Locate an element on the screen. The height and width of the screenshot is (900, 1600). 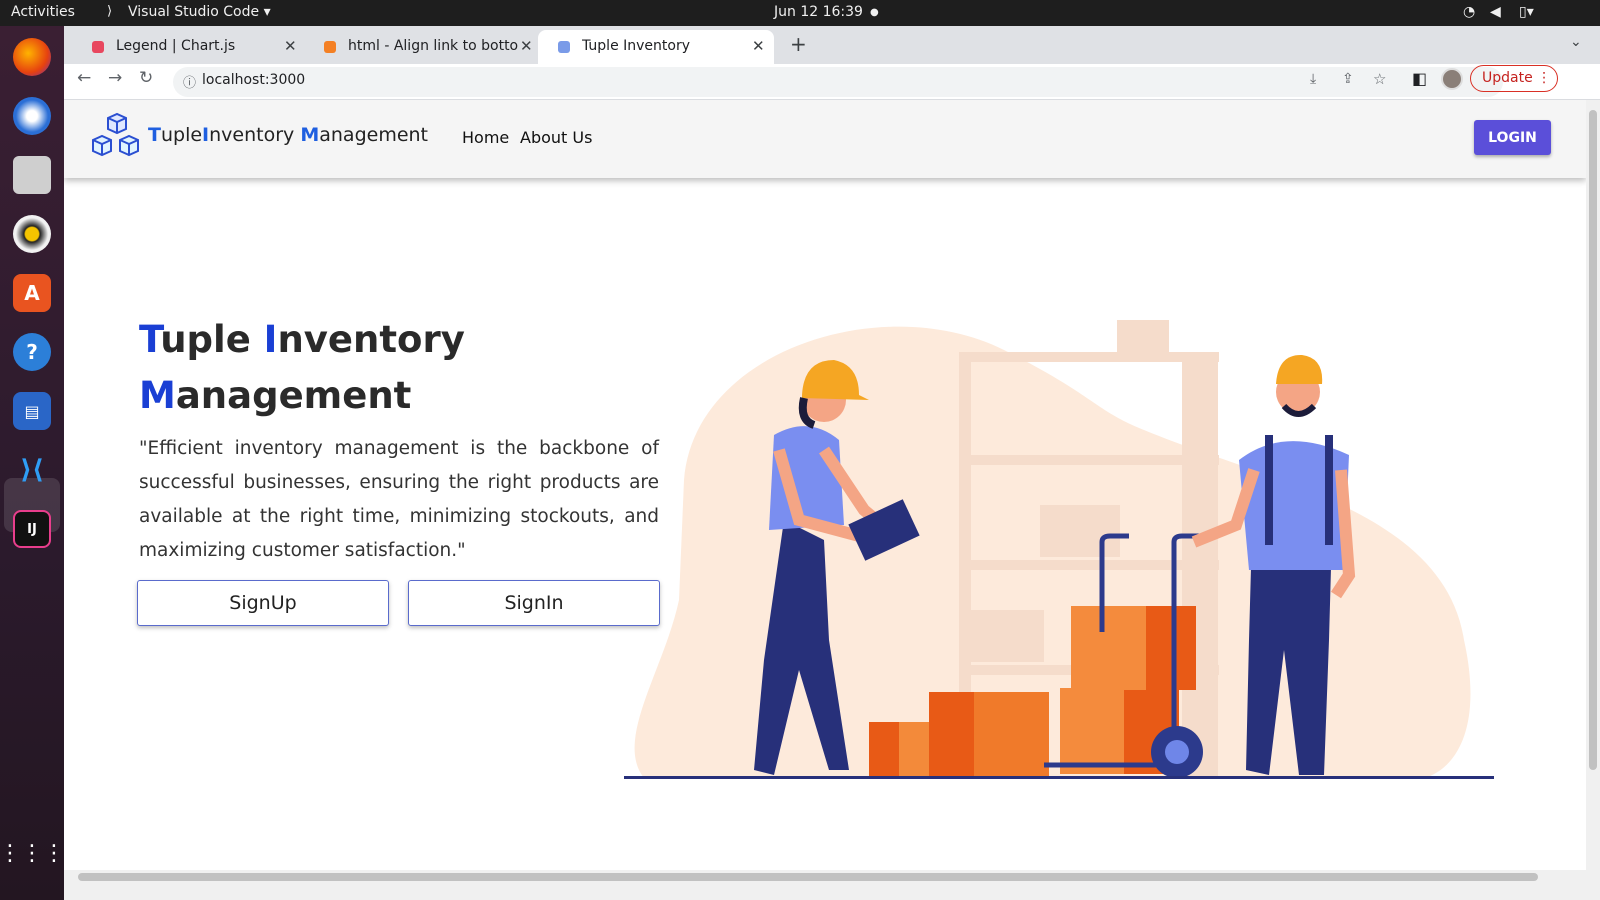
tab-chartjs: Legend | Chart.js ✕ is located at coordinates (187, 47).